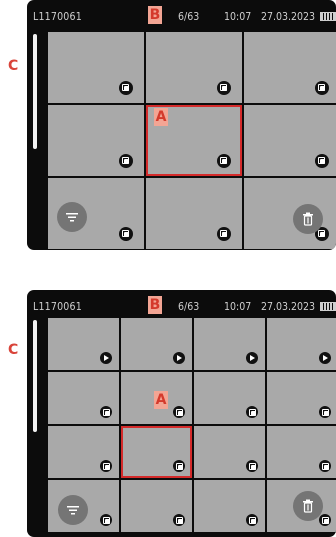 The height and width of the screenshot is (537, 336). Describe the element at coordinates (156, 452) in the screenshot. I see `thumbnail-selected` at that location.